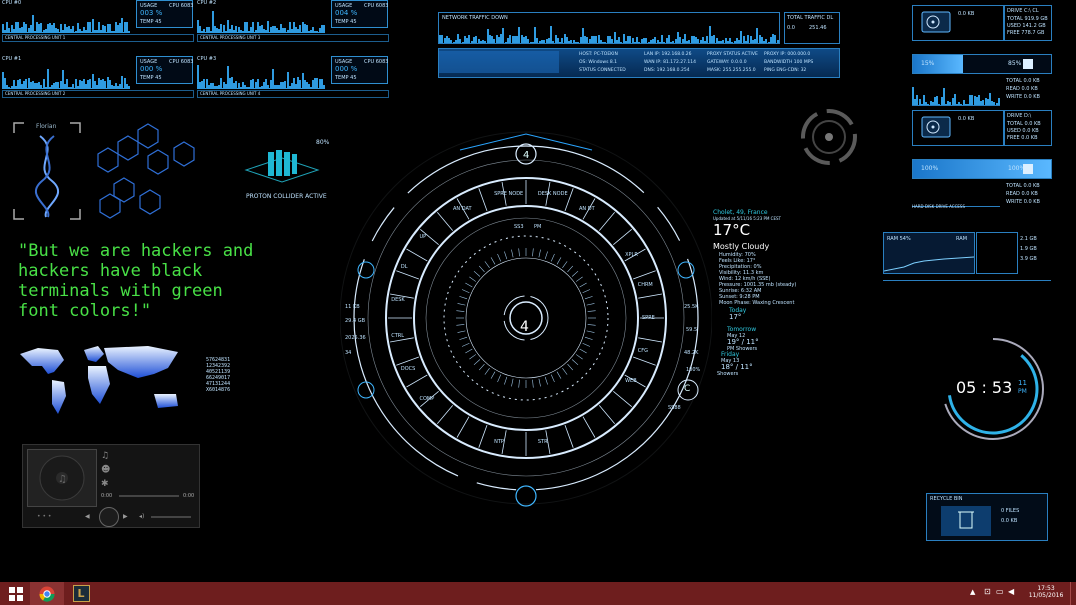 The height and width of the screenshot is (605, 1076). Describe the element at coordinates (426, 399) in the screenshot. I see `hud-ring-label: COMP` at that location.